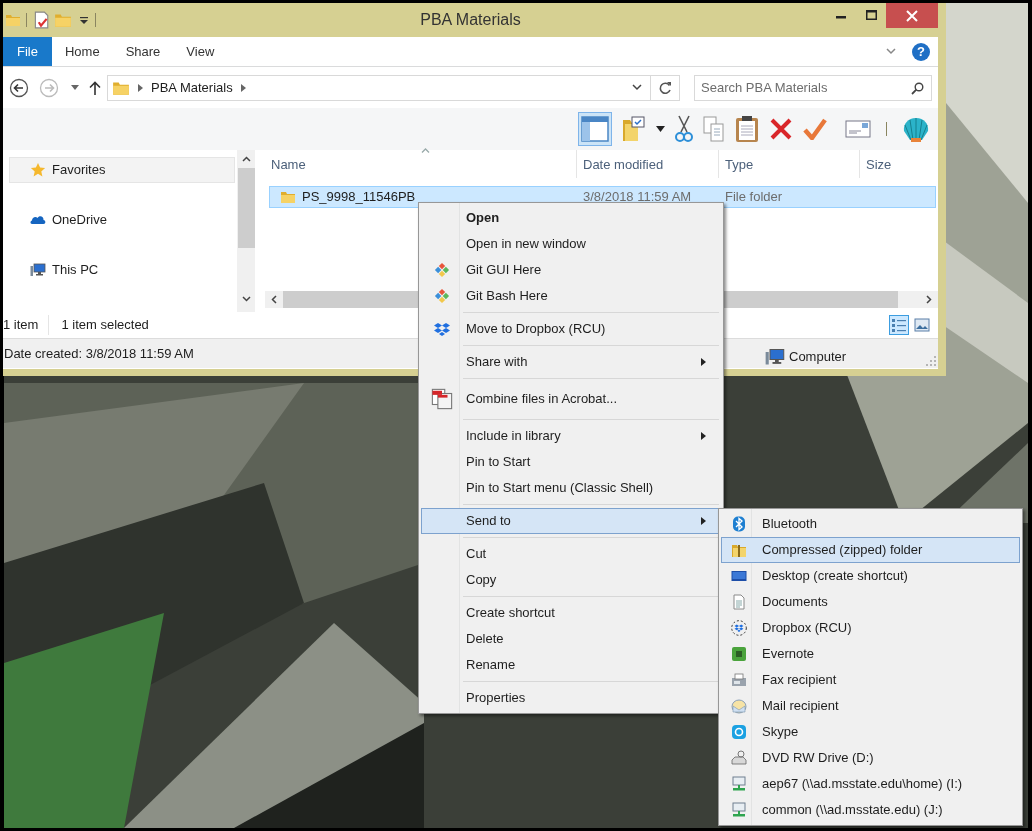 The height and width of the screenshot is (831, 1032). I want to click on selection-count: 1 item selected, so click(104, 325).